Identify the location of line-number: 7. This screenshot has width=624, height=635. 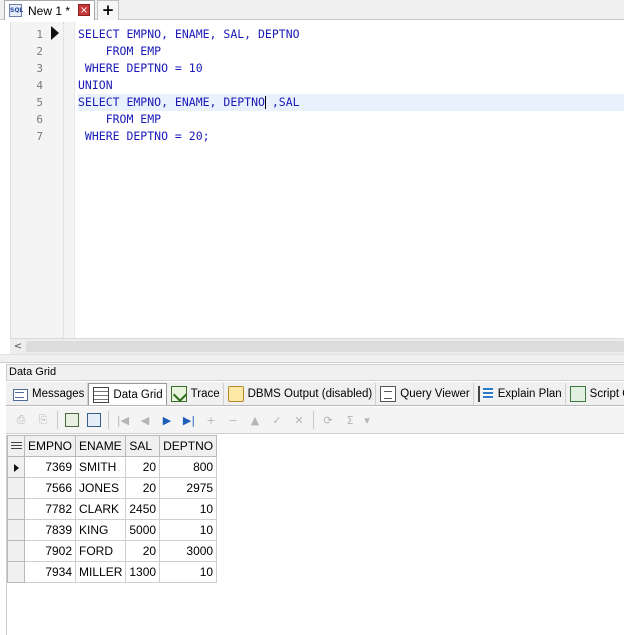
(39, 136).